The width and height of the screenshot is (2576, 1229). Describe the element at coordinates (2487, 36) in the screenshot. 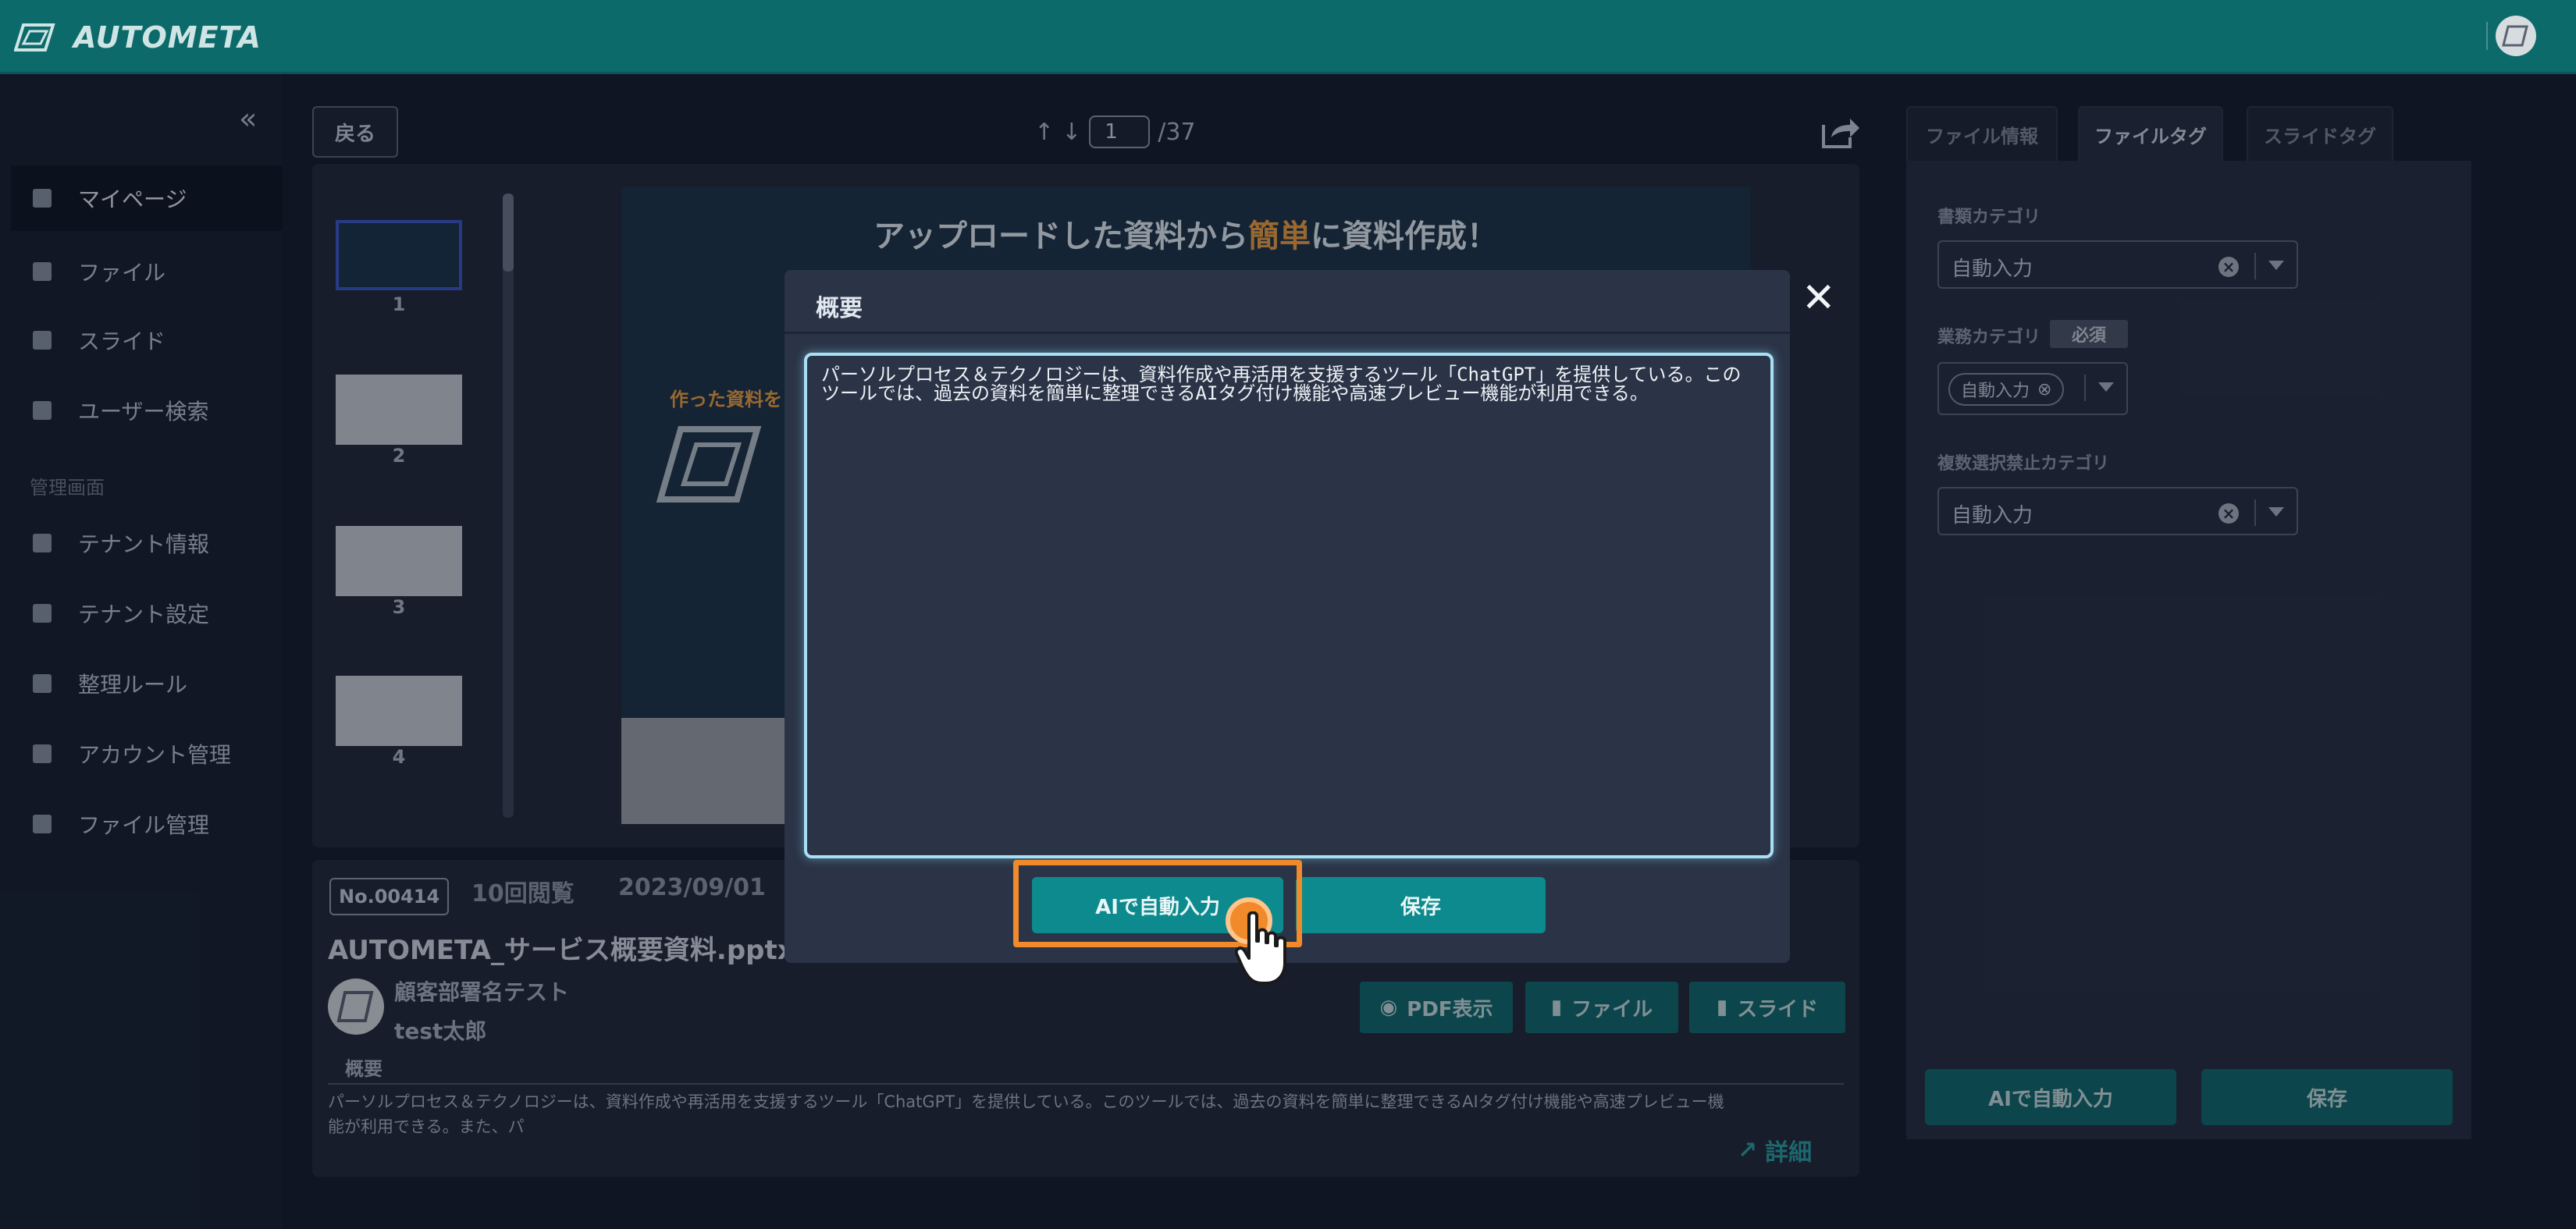

I see `divider` at that location.